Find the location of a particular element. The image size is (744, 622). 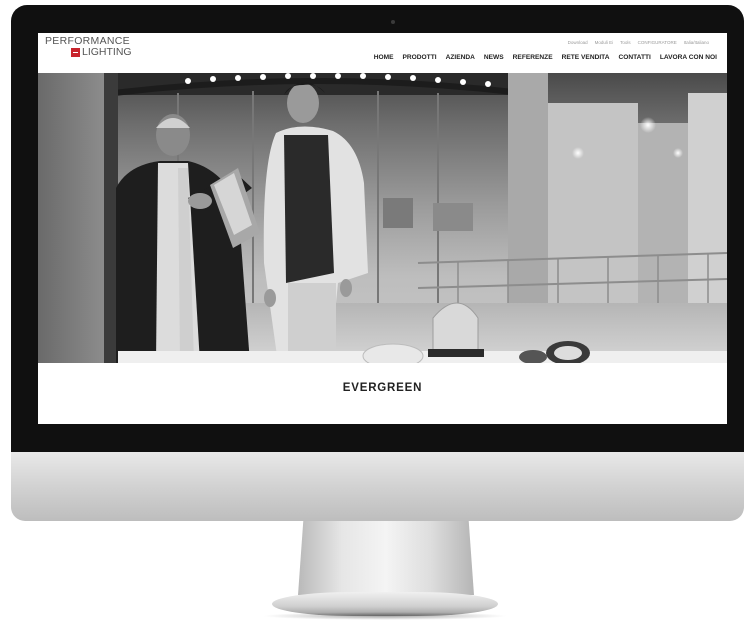

util-link-download: Download is located at coordinates (578, 42).